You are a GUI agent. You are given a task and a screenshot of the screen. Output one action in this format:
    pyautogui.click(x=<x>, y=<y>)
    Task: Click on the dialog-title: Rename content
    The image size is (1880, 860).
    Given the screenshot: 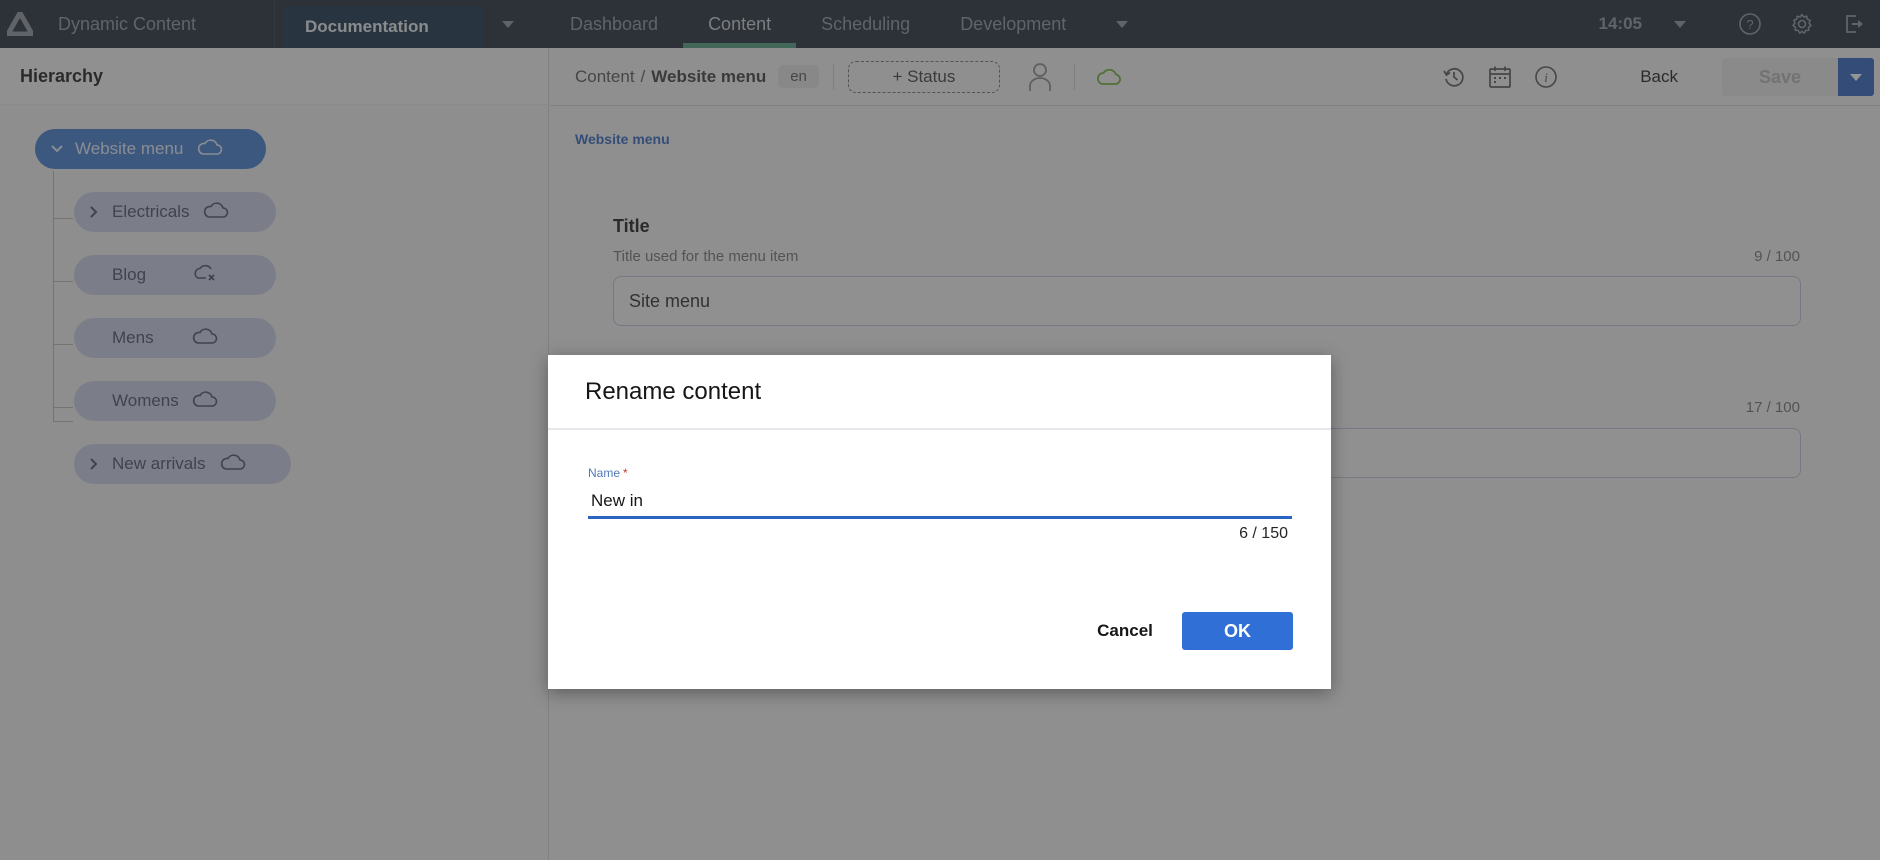 What is the action you would take?
    pyautogui.click(x=939, y=392)
    